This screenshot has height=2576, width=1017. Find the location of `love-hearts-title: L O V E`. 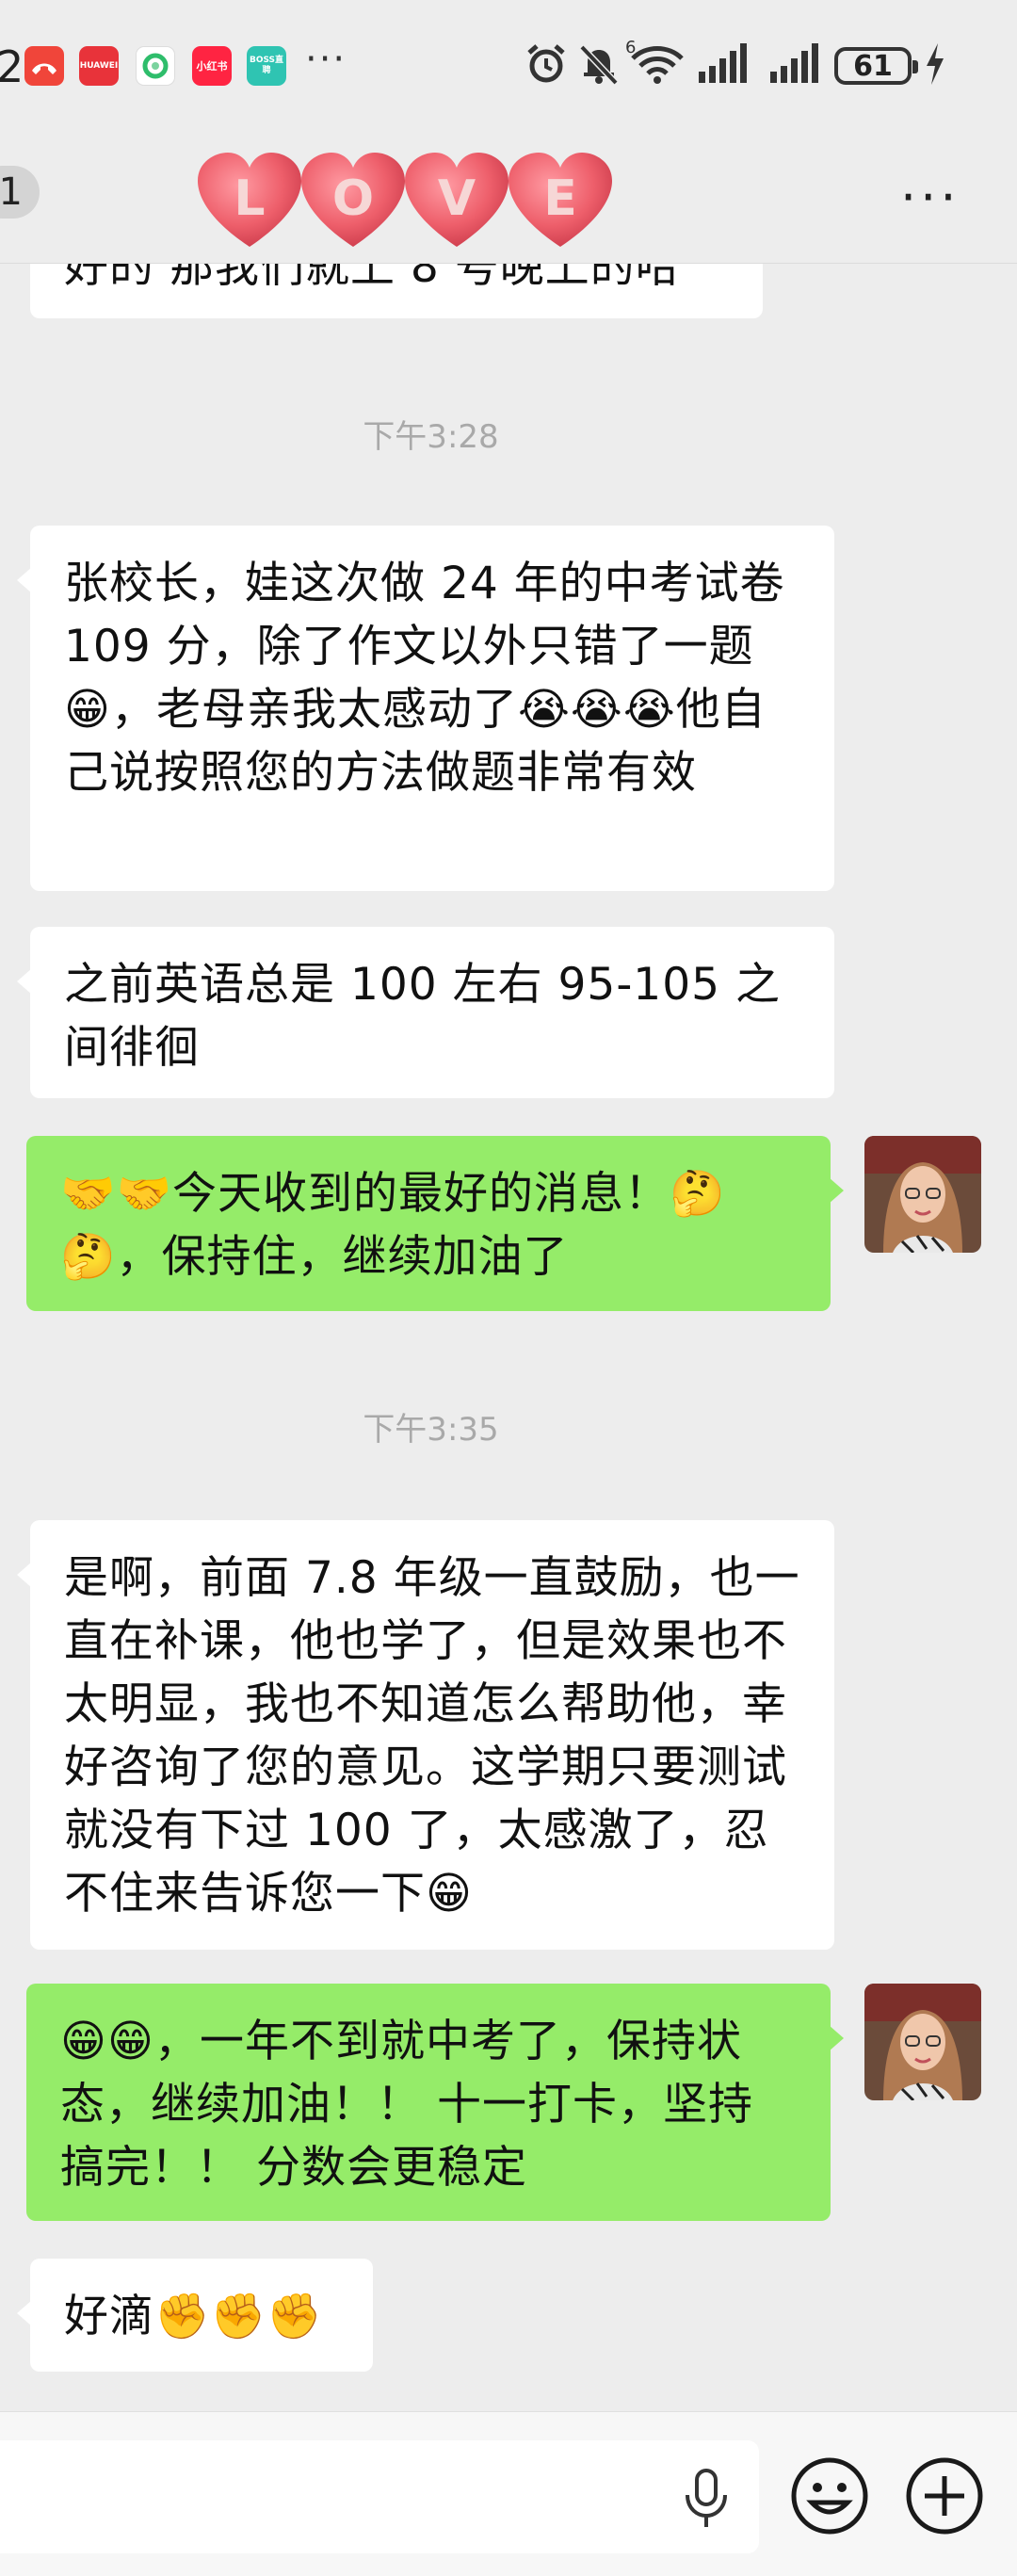

love-hearts-title: L O V E is located at coordinates (405, 200).